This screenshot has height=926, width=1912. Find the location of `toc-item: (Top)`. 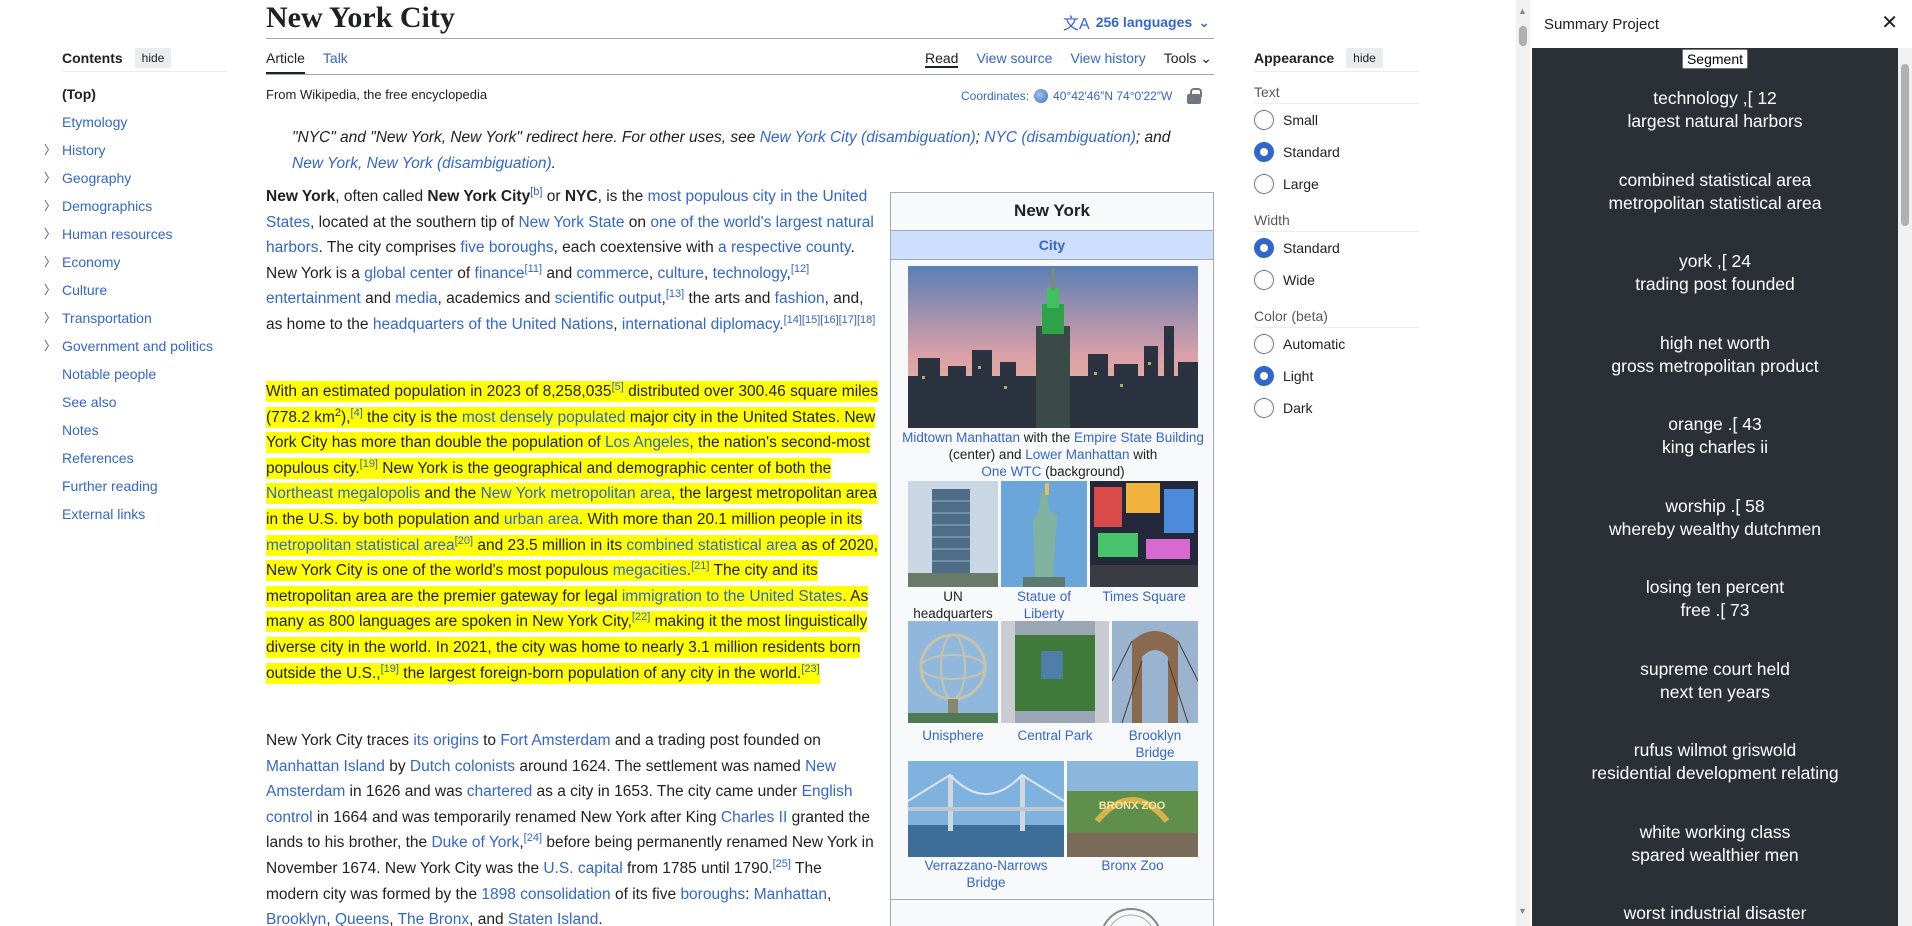

toc-item: (Top) is located at coordinates (144, 94).